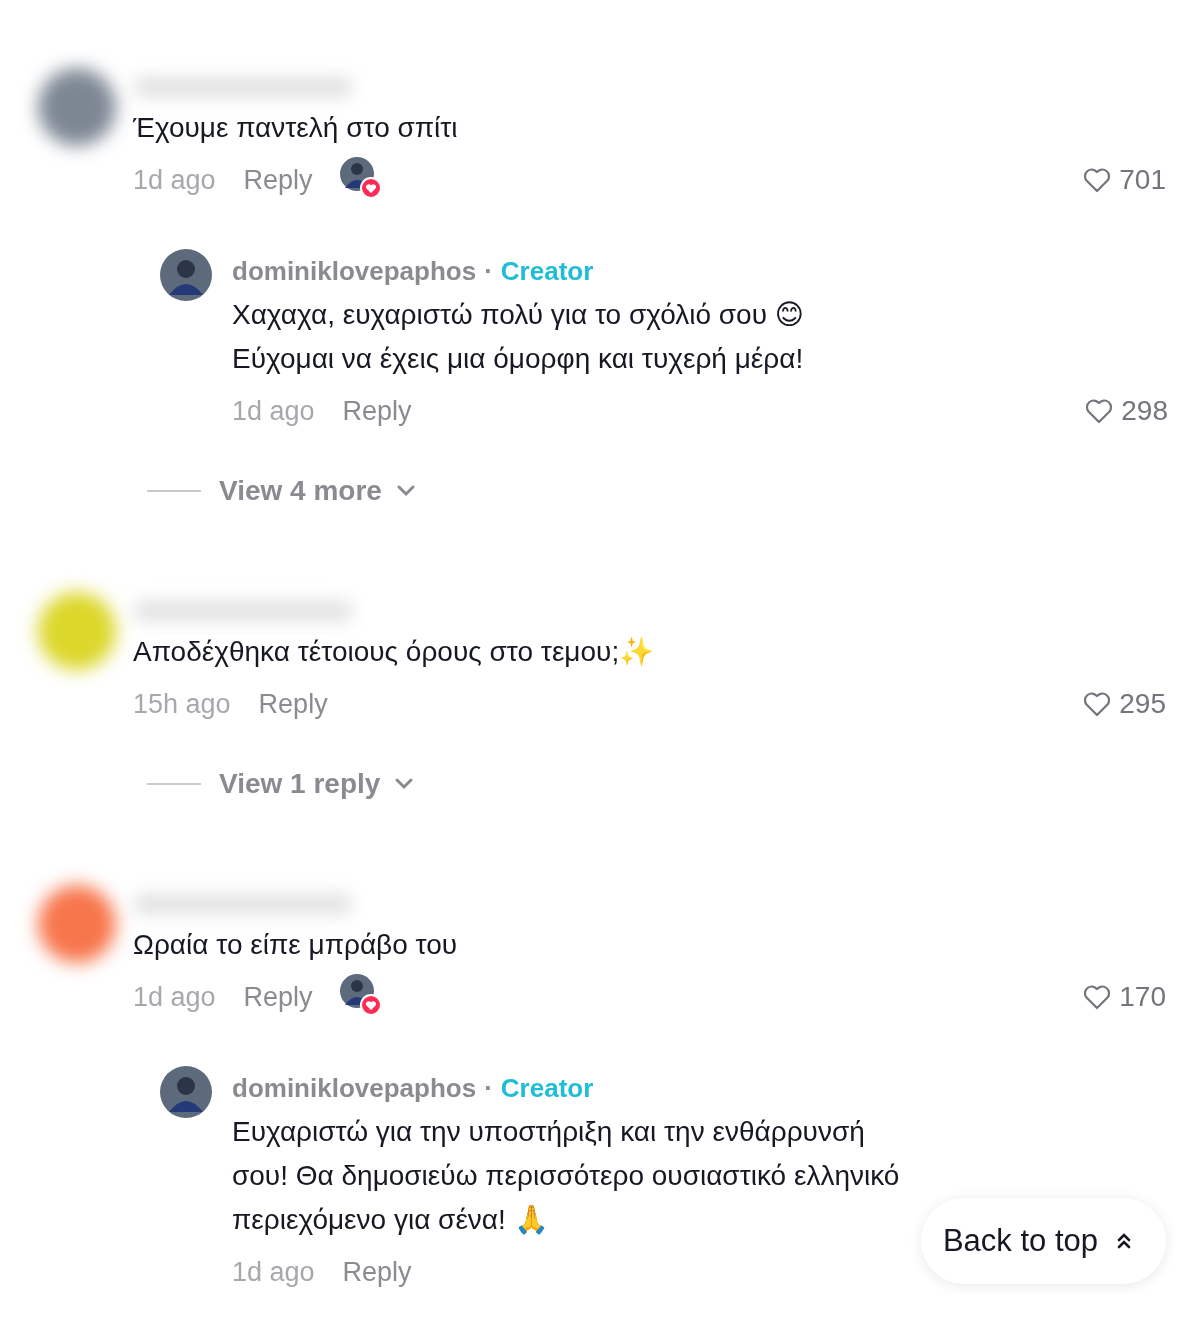  What do you see at coordinates (295, 128) in the screenshot?
I see `comment-text: Έχουμε παντελή στο σπίτι` at bounding box center [295, 128].